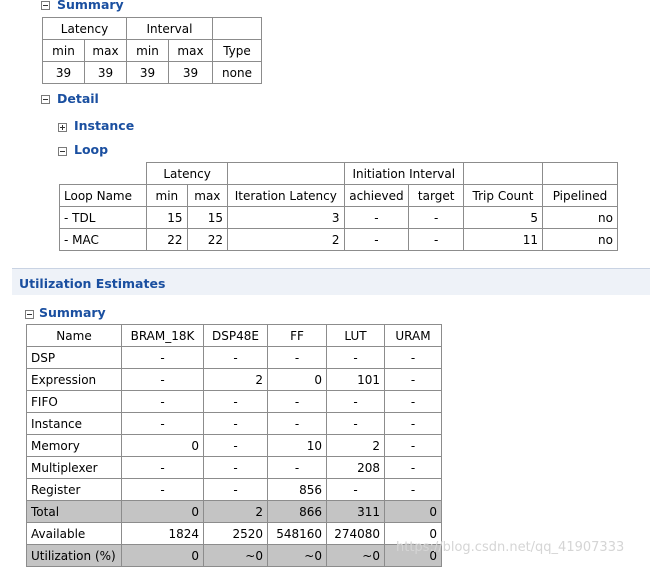  Describe the element at coordinates (404, 173) in the screenshot. I see `initiation-interval-group-header: Initiation Interval` at that location.